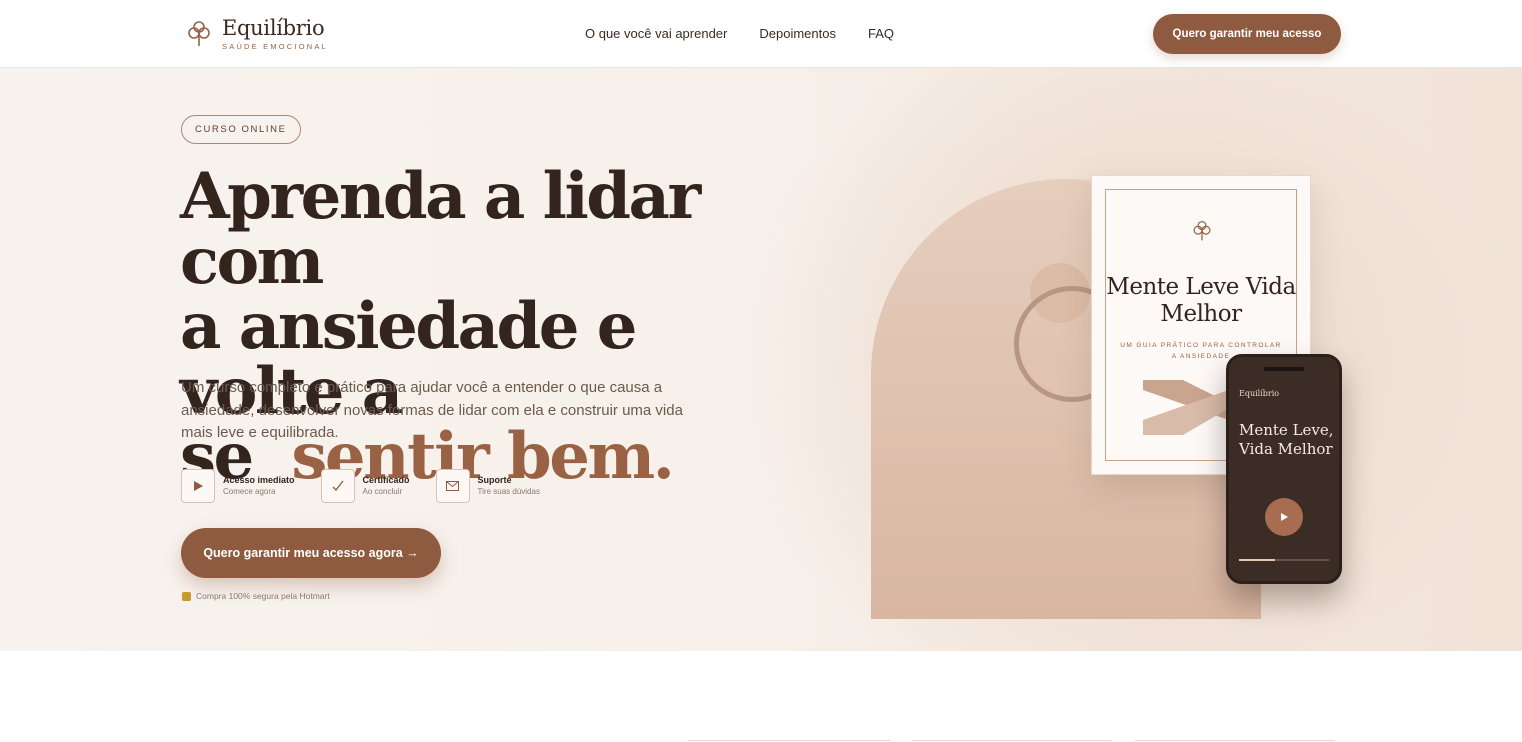 The height and width of the screenshot is (742, 1522). I want to click on hero-cta-button: Quero garantir meu acesso agora →, so click(311, 553).